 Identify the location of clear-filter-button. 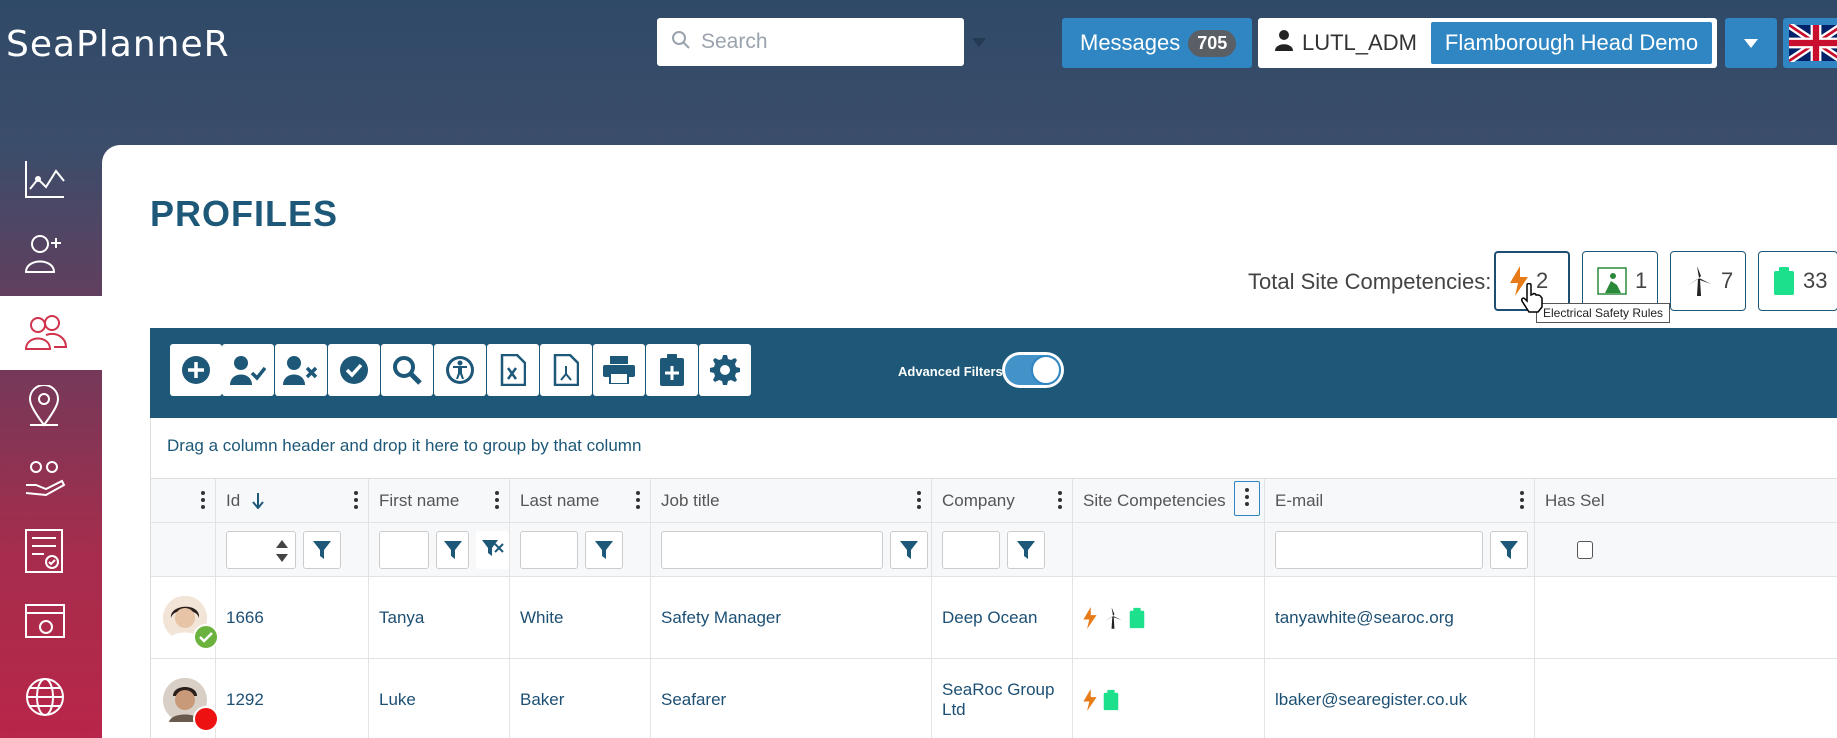
(492, 549).